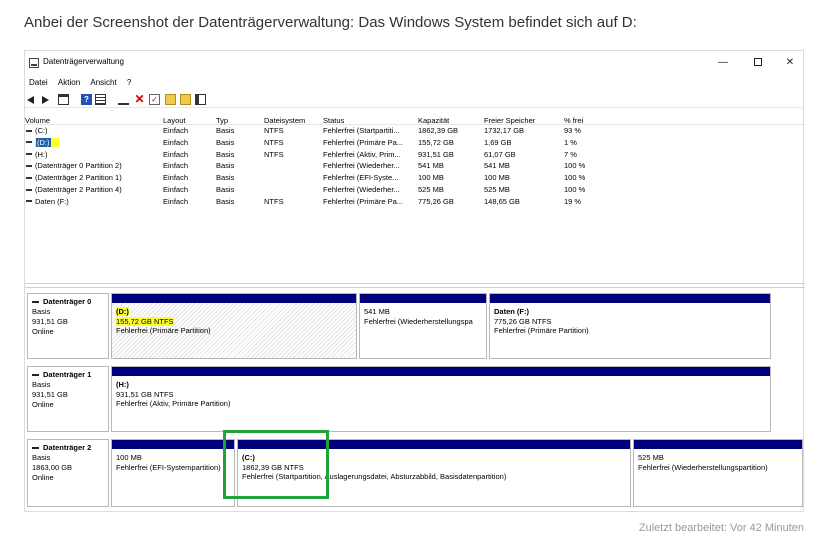 The height and width of the screenshot is (546, 824). Describe the element at coordinates (100, 99) in the screenshot. I see `grid-icon` at that location.